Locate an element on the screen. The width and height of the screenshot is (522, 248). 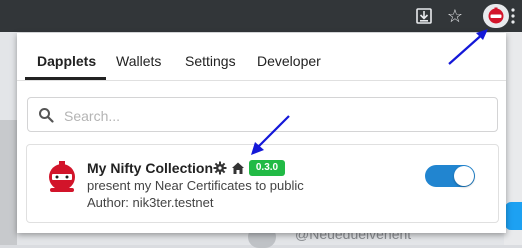
dapplet-author: Author: nik3ter.testnet is located at coordinates (150, 202).